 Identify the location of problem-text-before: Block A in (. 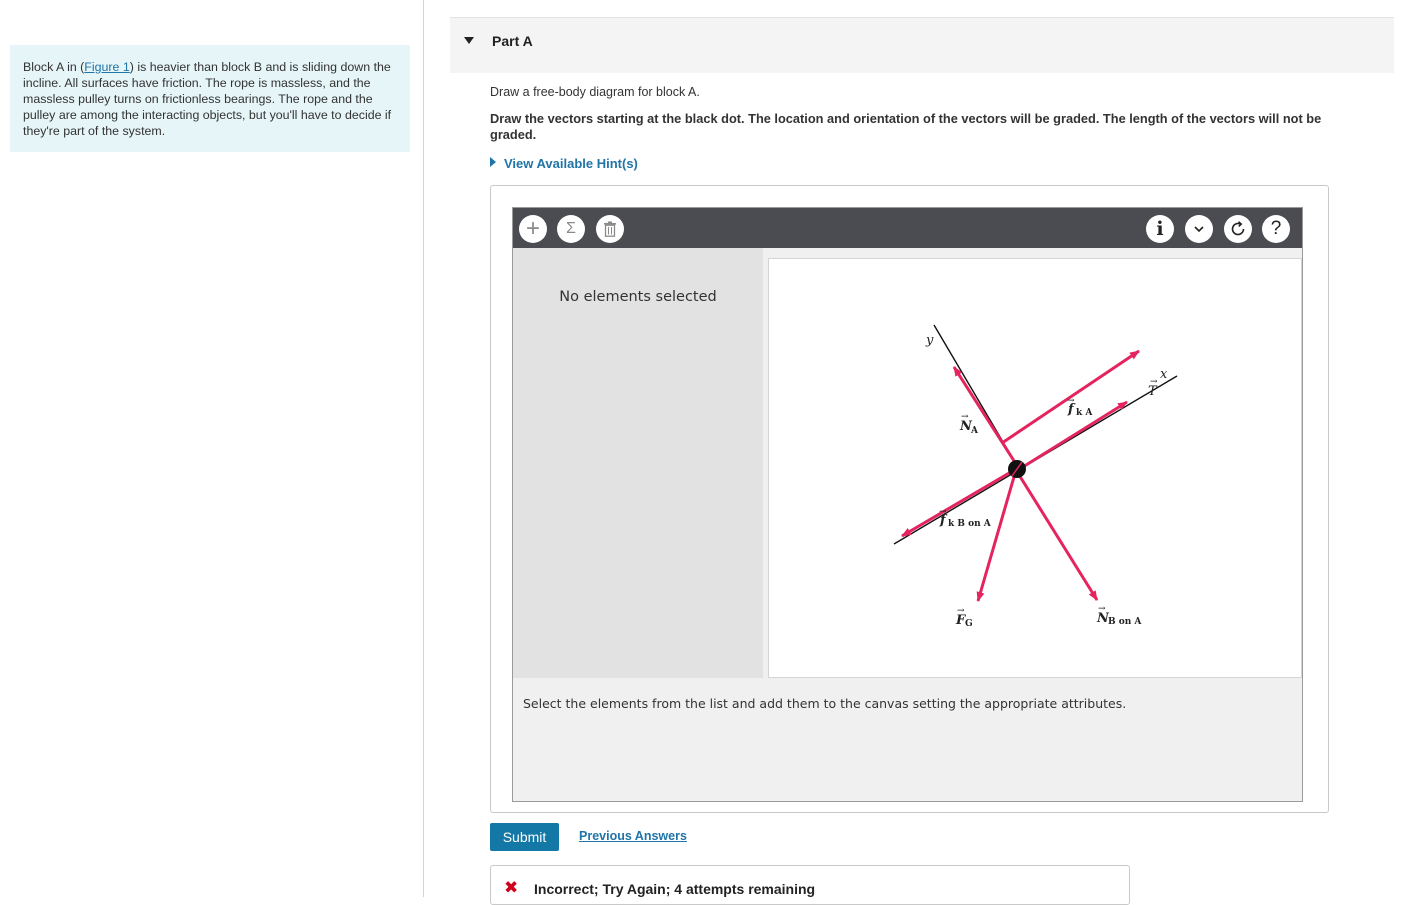
(54, 67).